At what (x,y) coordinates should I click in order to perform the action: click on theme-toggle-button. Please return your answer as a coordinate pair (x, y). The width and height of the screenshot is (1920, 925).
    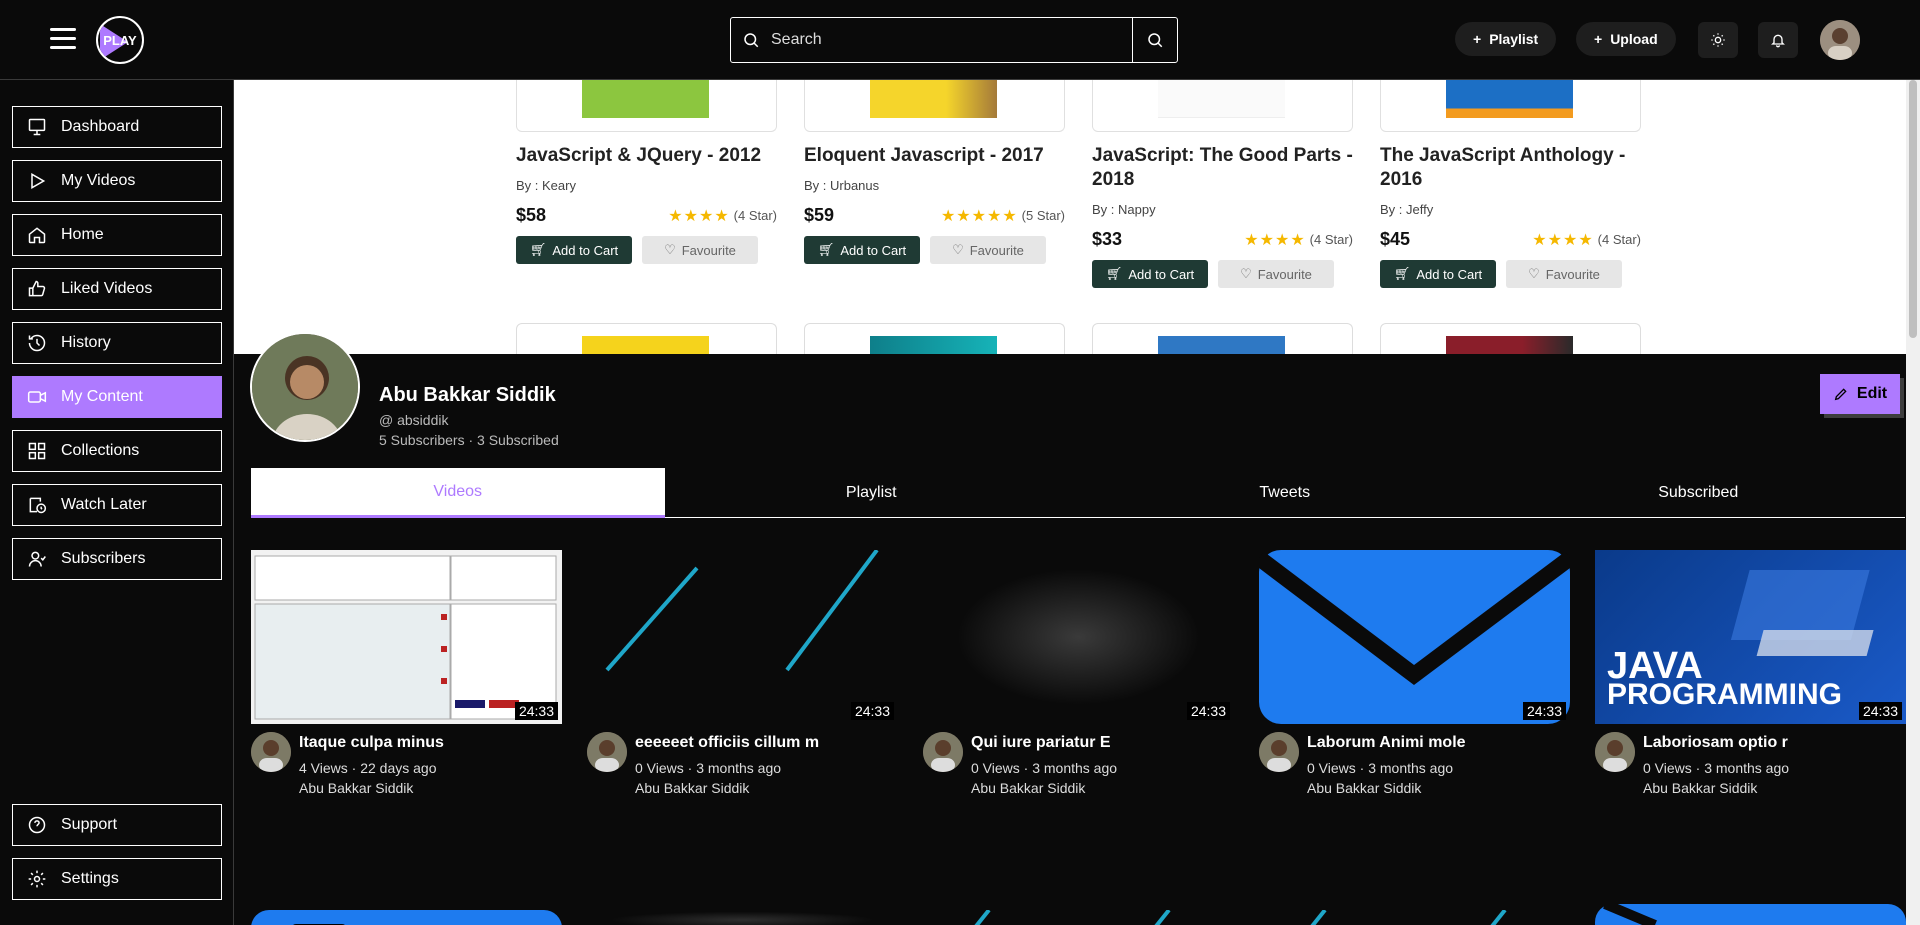
    Looking at the image, I should click on (1718, 40).